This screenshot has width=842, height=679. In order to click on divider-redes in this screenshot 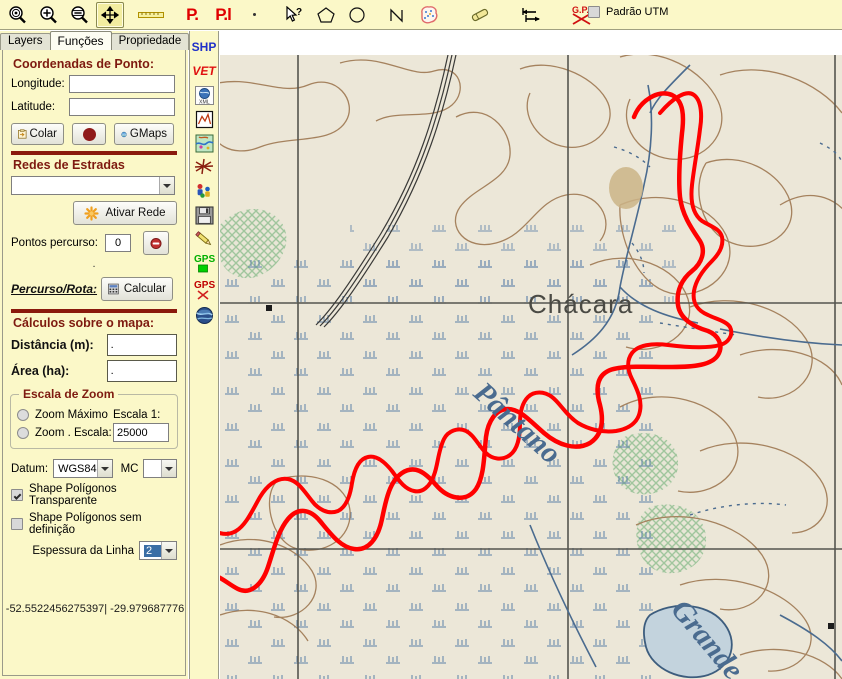, I will do `click(94, 153)`.